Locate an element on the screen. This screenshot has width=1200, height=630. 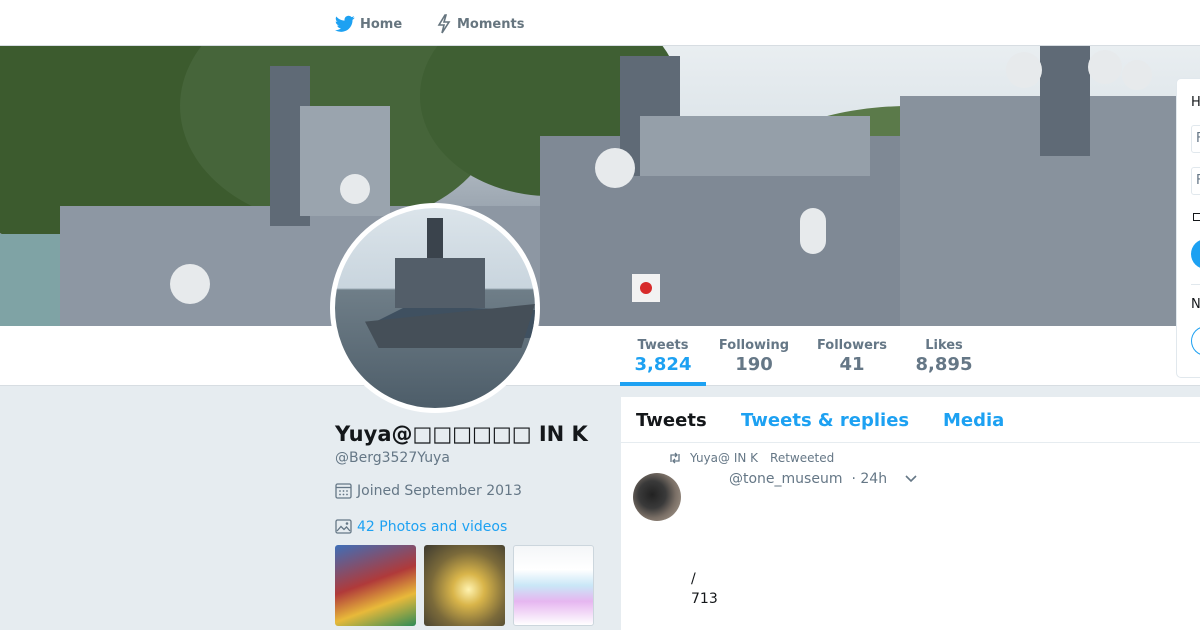
stat-following-value: 190 is located at coordinates (754, 364).